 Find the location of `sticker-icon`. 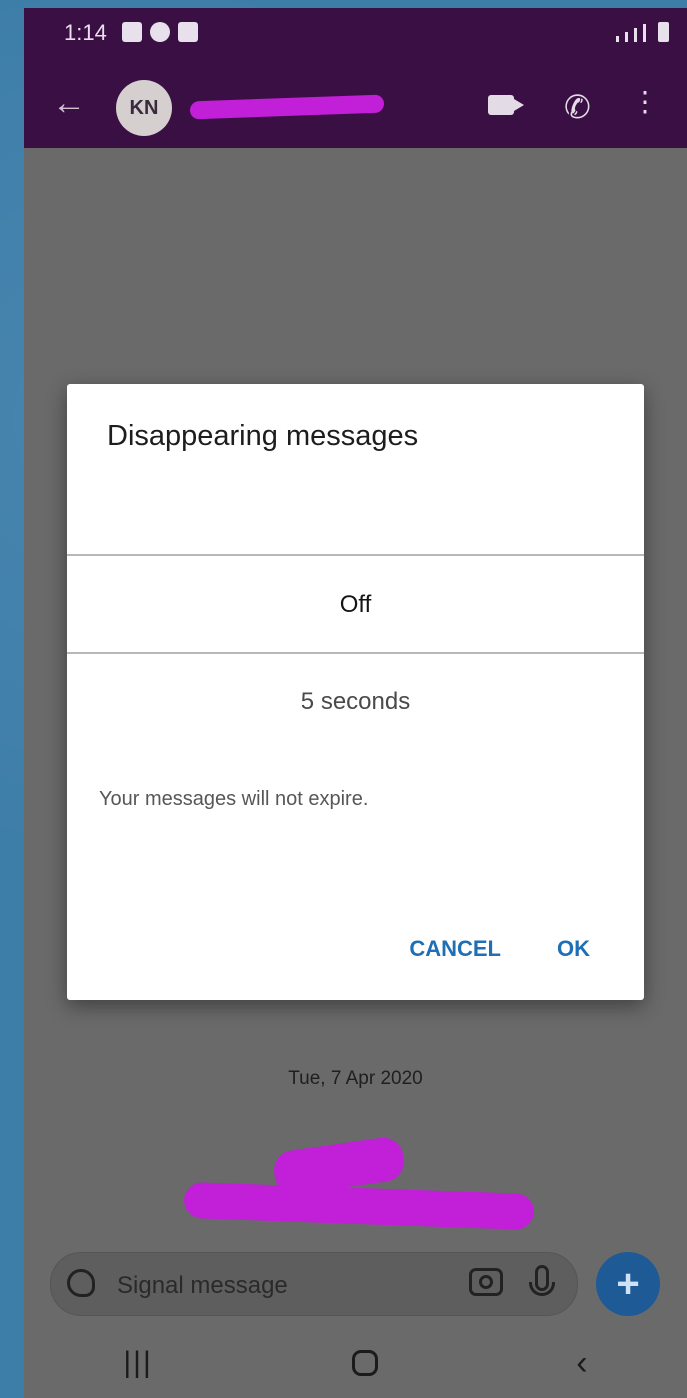

sticker-icon is located at coordinates (81, 1283).